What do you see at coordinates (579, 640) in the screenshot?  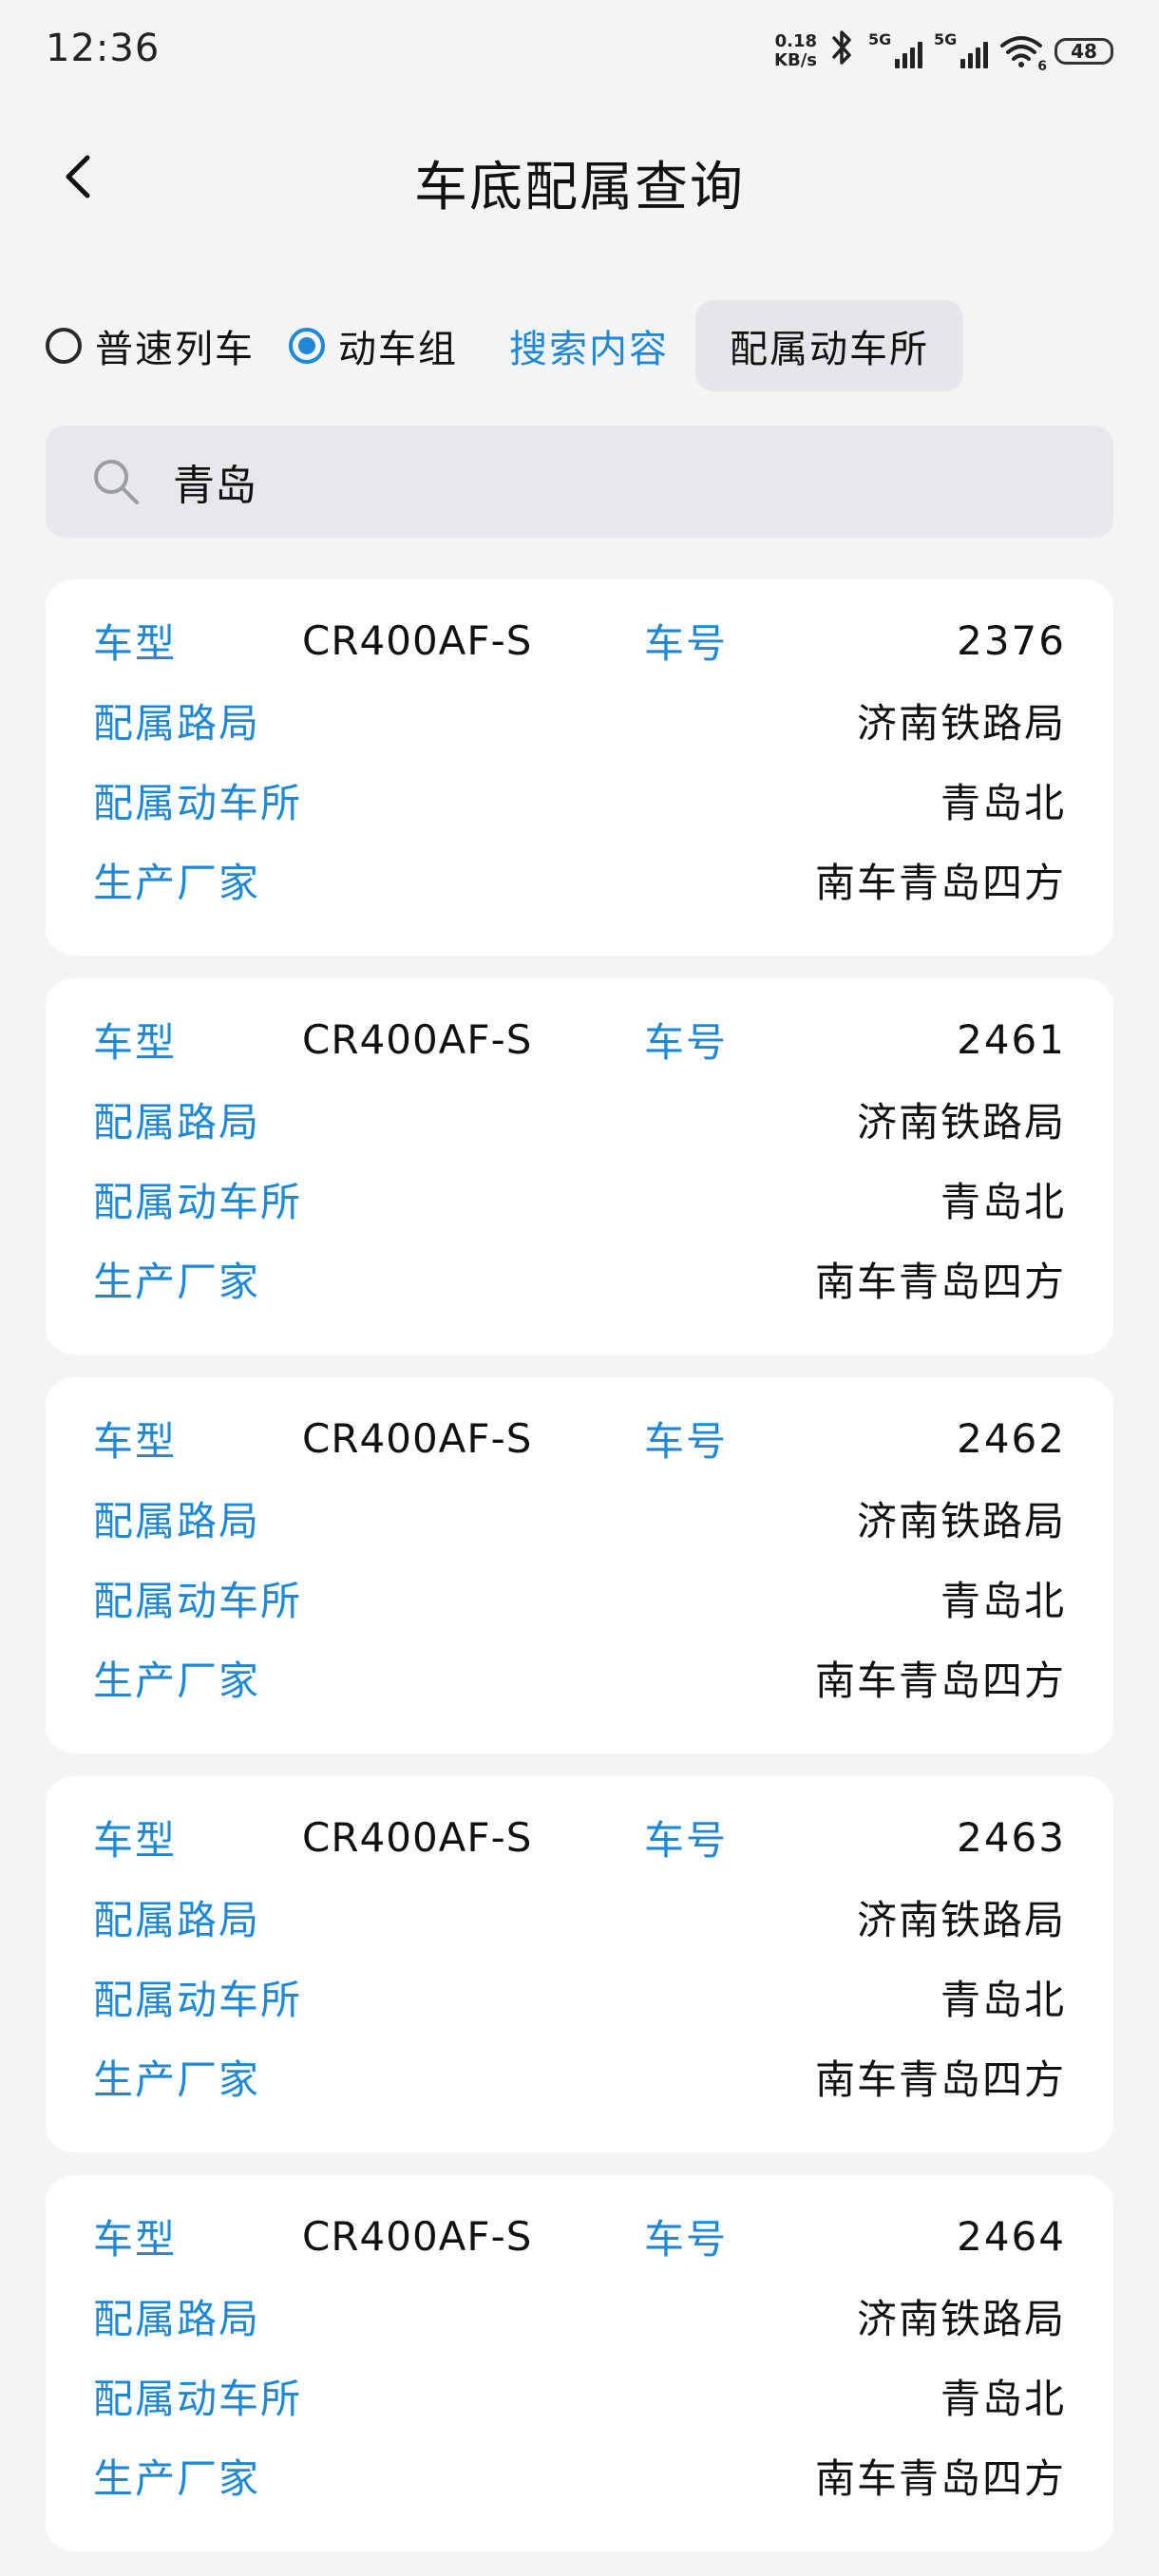 I see `row-model: 车型 CR400AF-S 车号 2376` at bounding box center [579, 640].